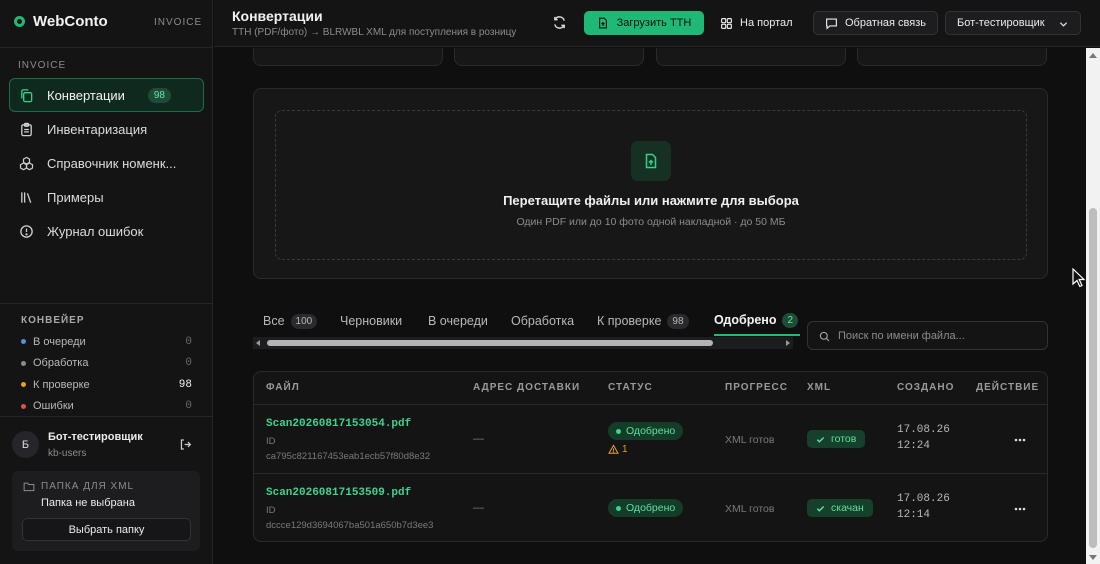  Describe the element at coordinates (559, 22) in the screenshot. I see `refresh-icon` at that location.